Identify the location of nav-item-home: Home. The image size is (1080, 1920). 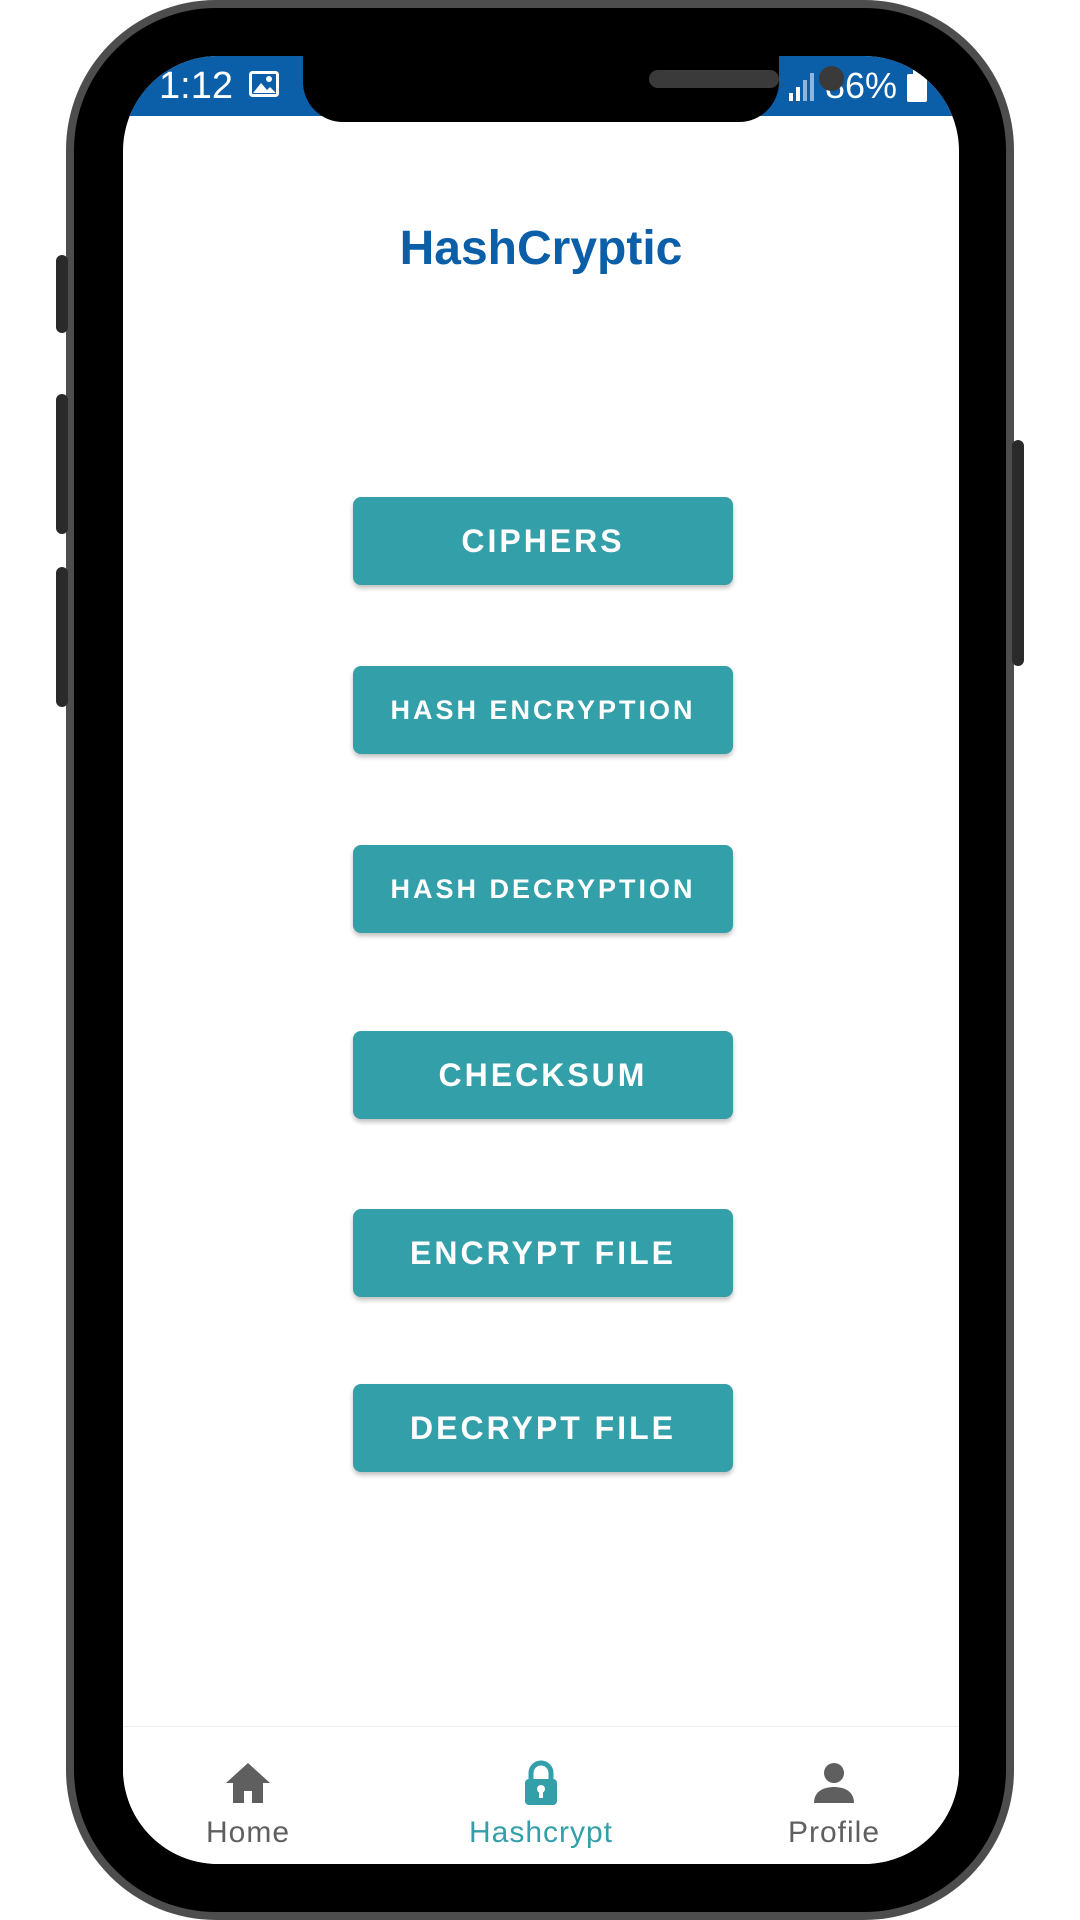
(248, 1795).